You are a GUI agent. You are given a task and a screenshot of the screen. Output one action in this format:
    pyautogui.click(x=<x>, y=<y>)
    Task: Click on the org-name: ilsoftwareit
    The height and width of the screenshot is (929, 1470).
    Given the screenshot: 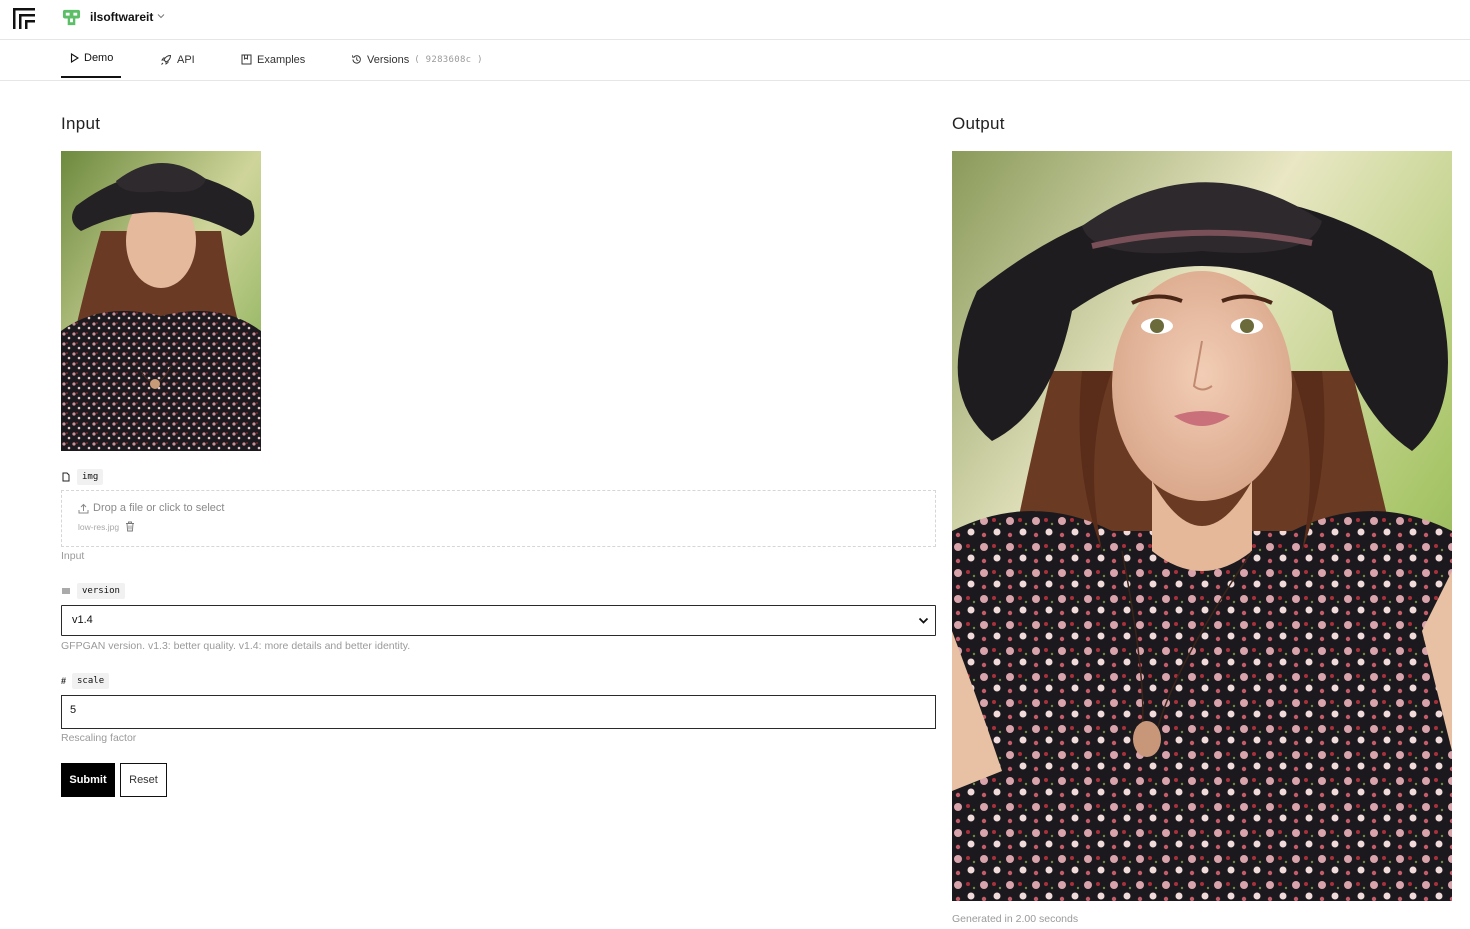 What is the action you would take?
    pyautogui.click(x=121, y=17)
    